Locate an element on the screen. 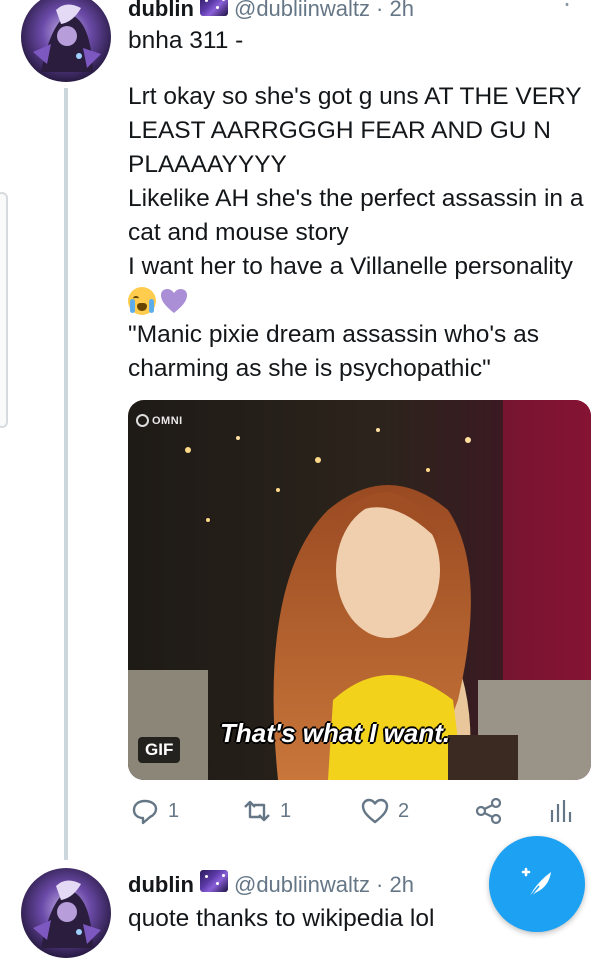 The image size is (609, 960). compose-tweet-icon is located at coordinates (536, 883).